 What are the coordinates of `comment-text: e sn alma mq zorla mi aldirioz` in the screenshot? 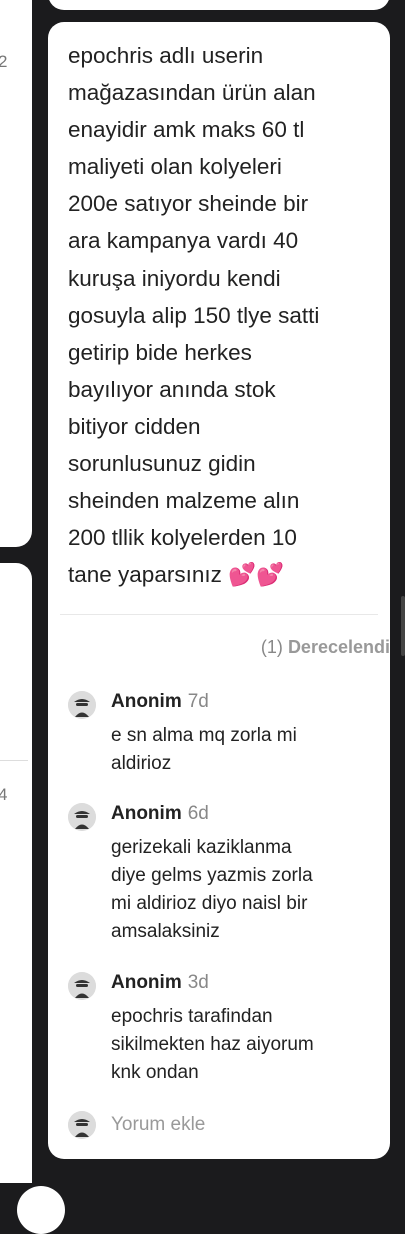 It's located at (204, 749).